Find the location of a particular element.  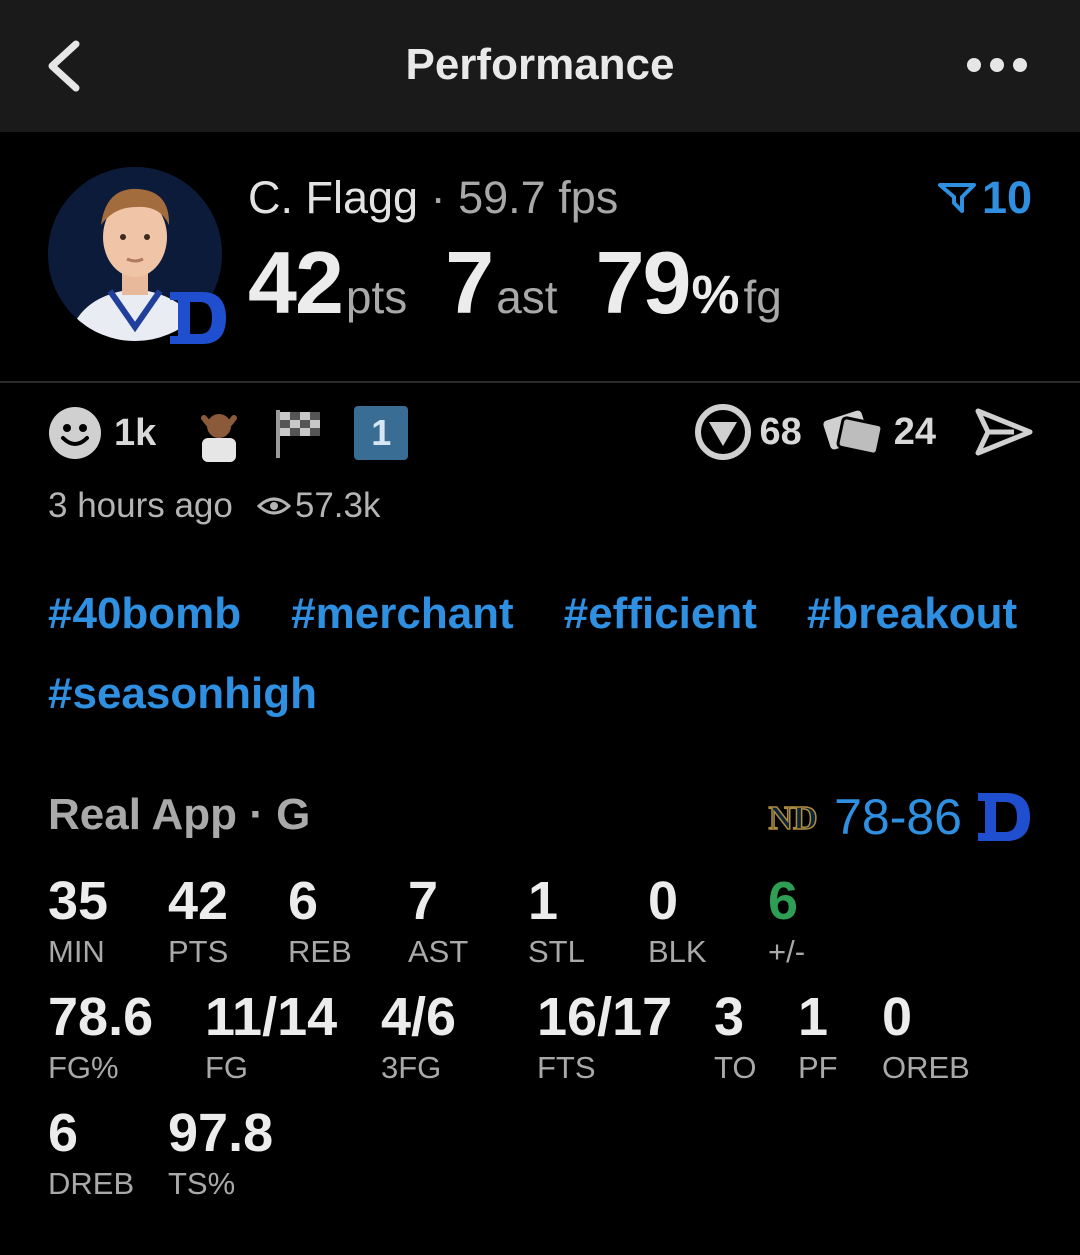

game-label: Real App · G is located at coordinates (179, 814).